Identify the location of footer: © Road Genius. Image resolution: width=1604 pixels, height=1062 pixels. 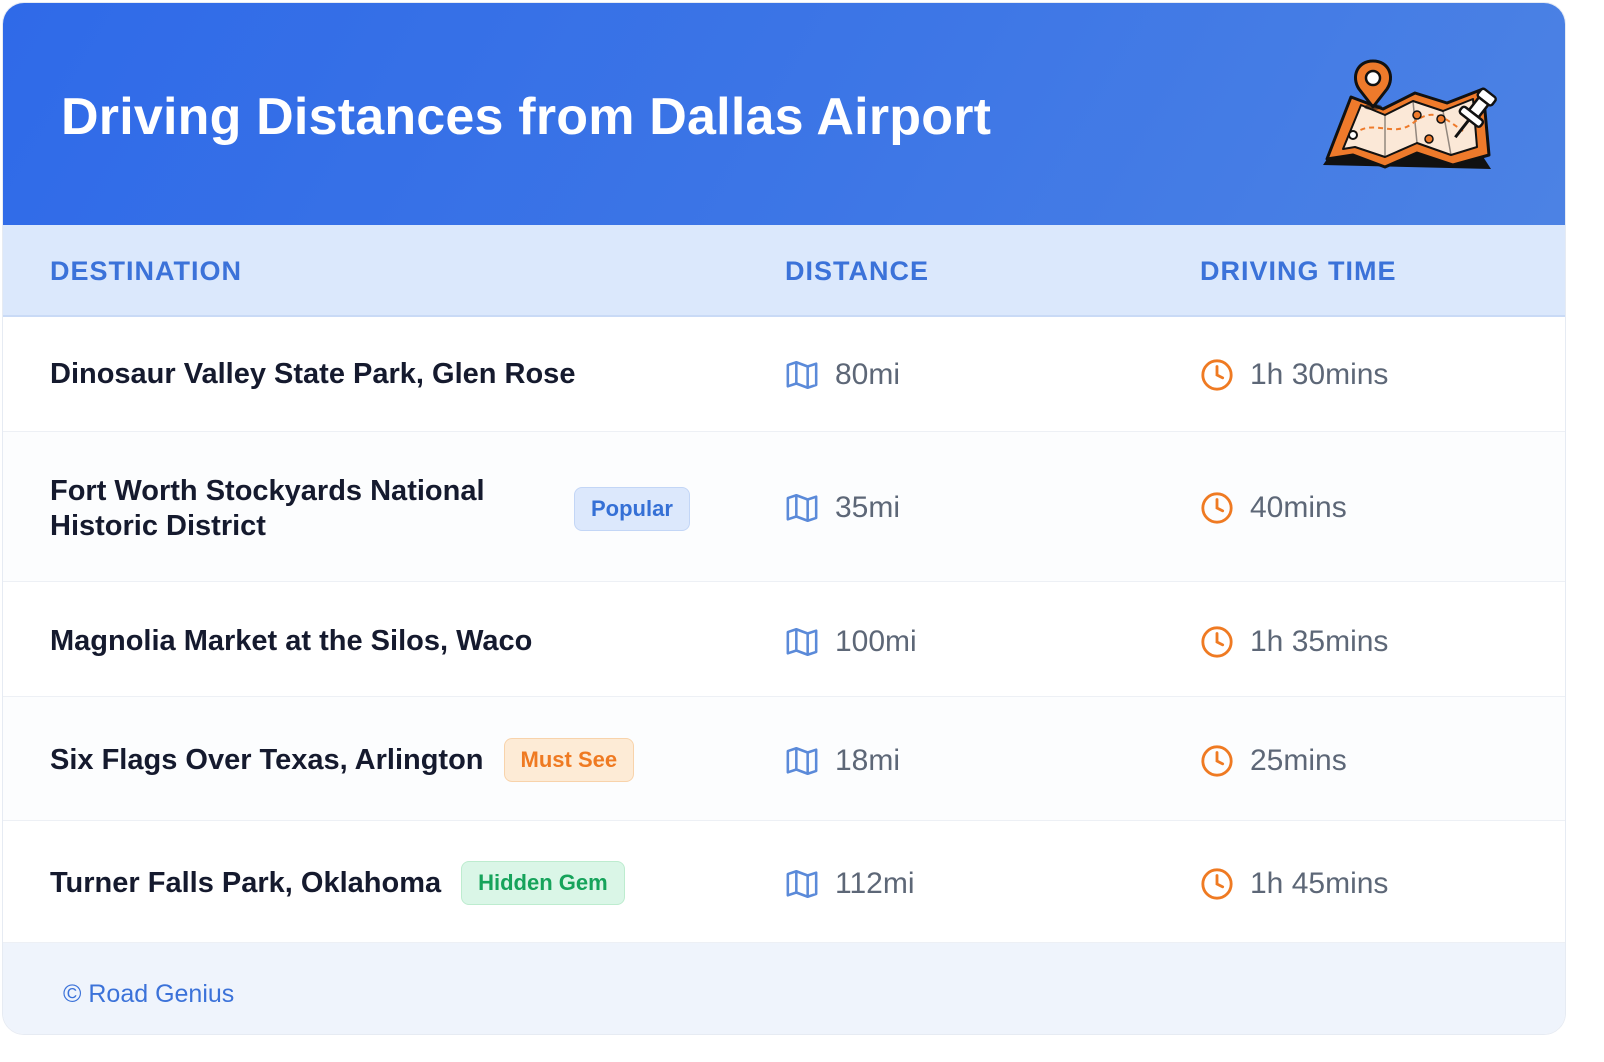
(784, 988).